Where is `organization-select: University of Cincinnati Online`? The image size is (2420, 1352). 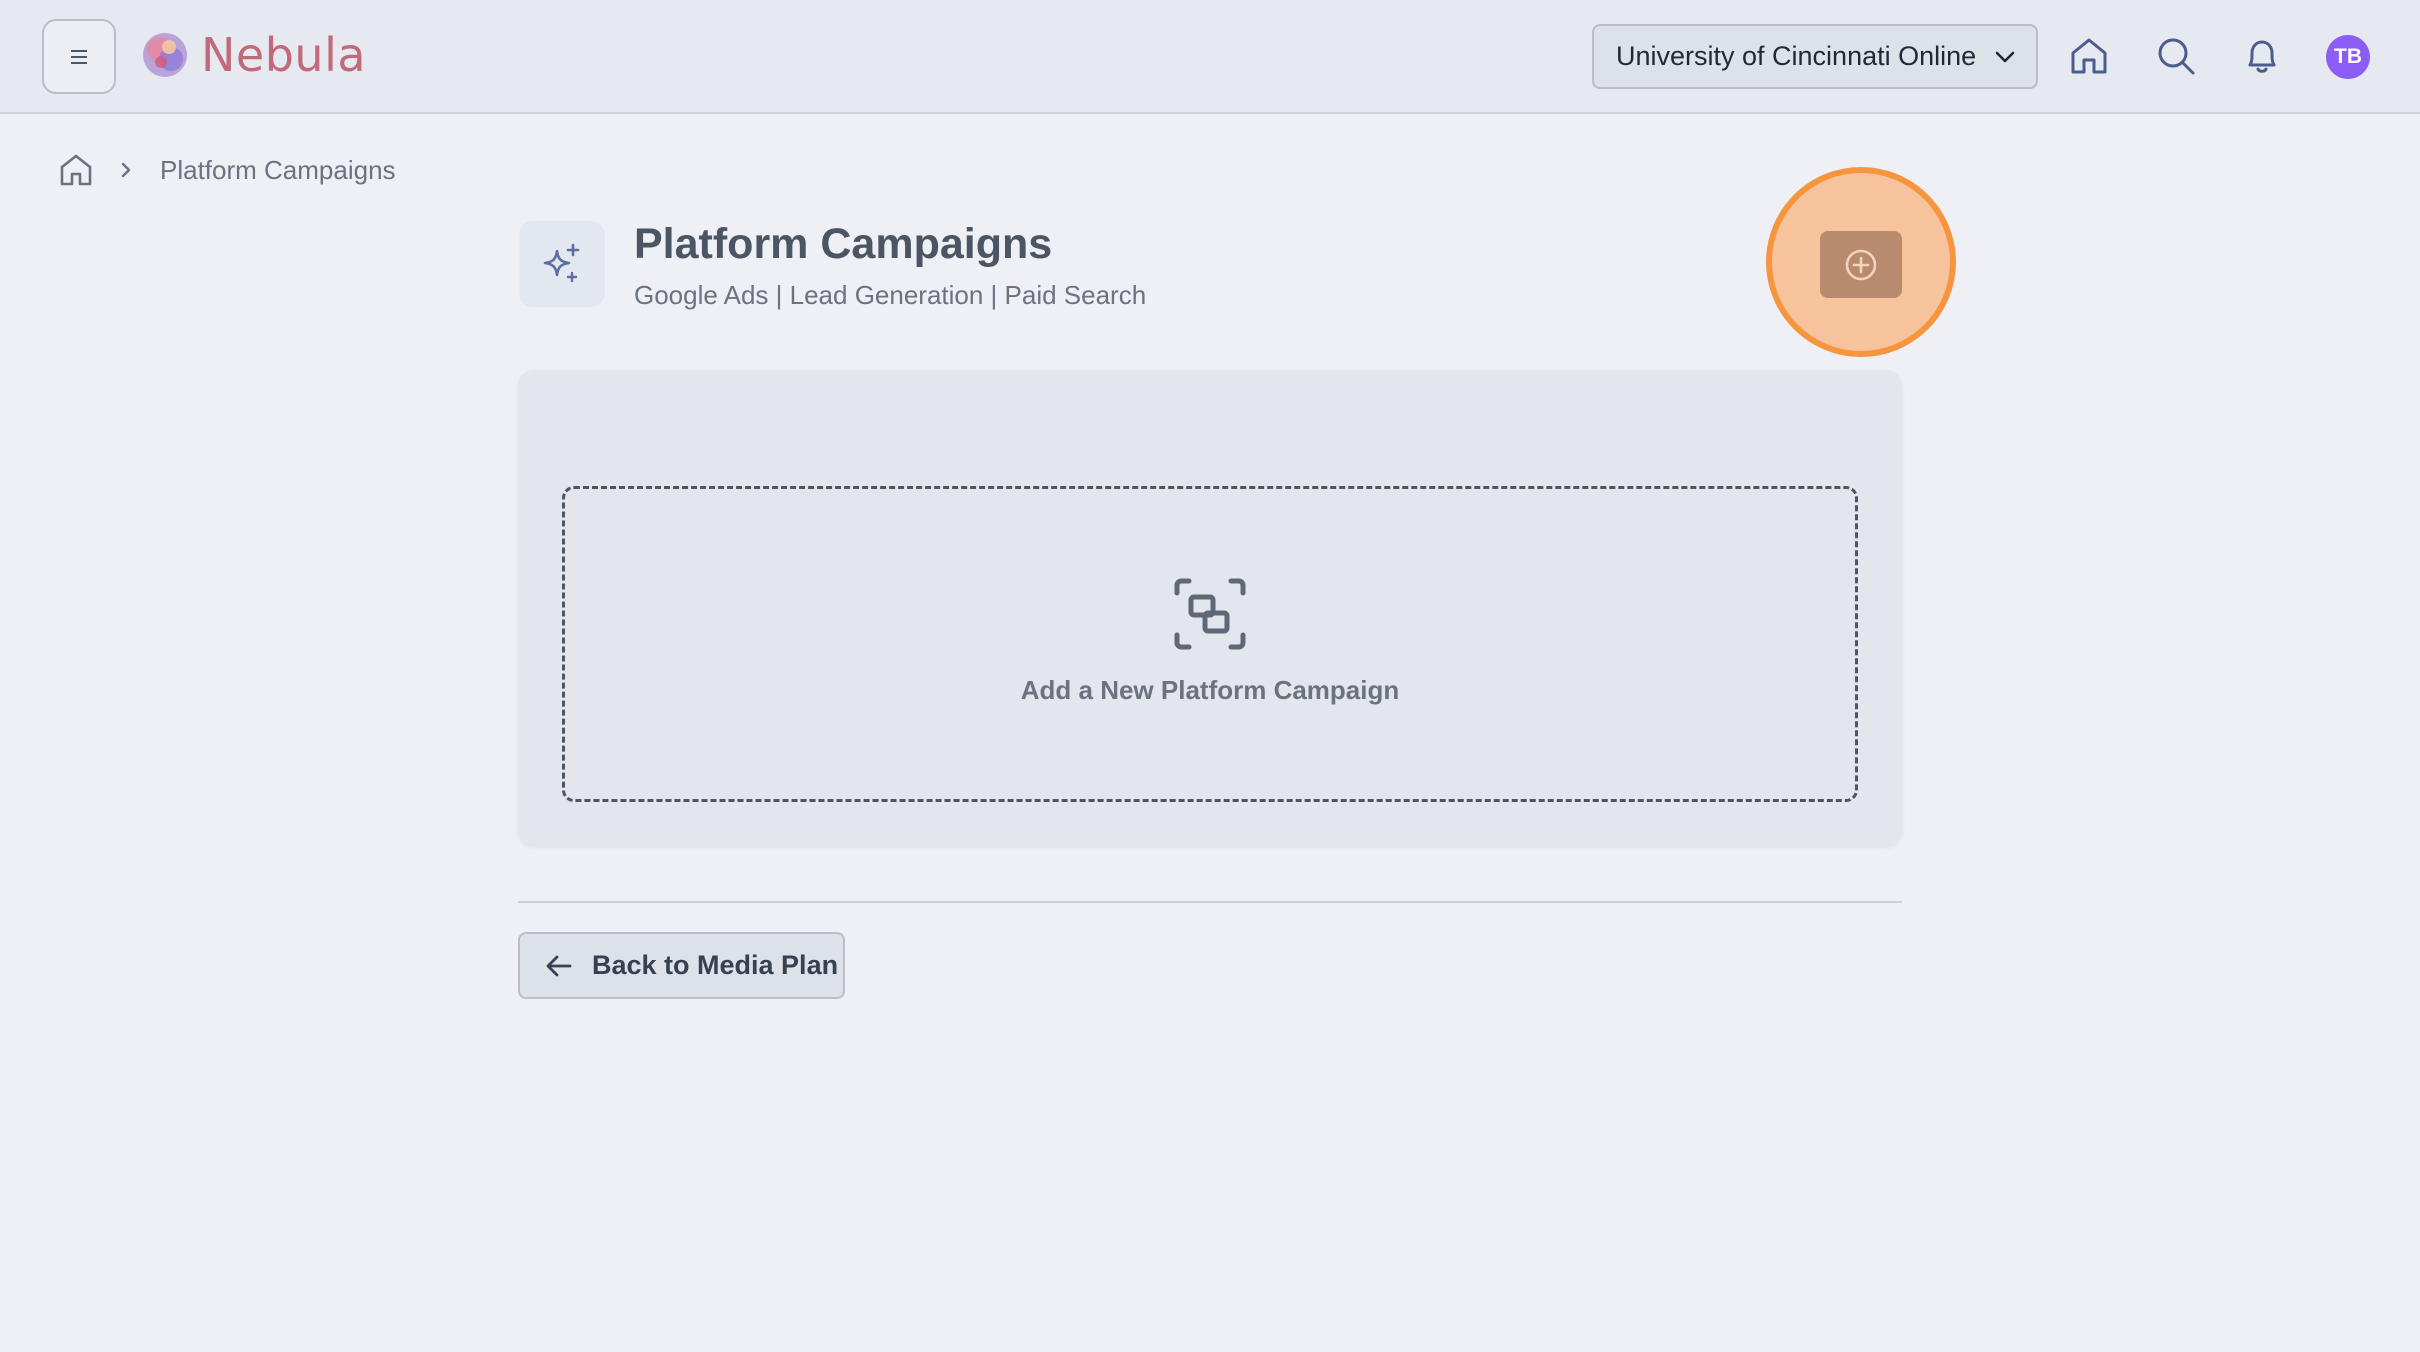
organization-select: University of Cincinnati Online is located at coordinates (1815, 56).